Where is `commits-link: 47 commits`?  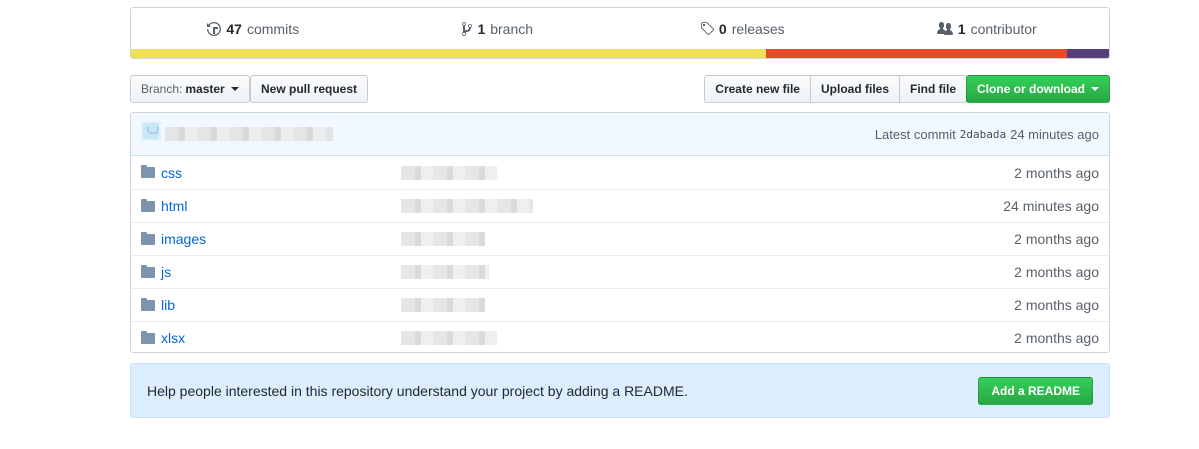 commits-link: 47 commits is located at coordinates (253, 29).